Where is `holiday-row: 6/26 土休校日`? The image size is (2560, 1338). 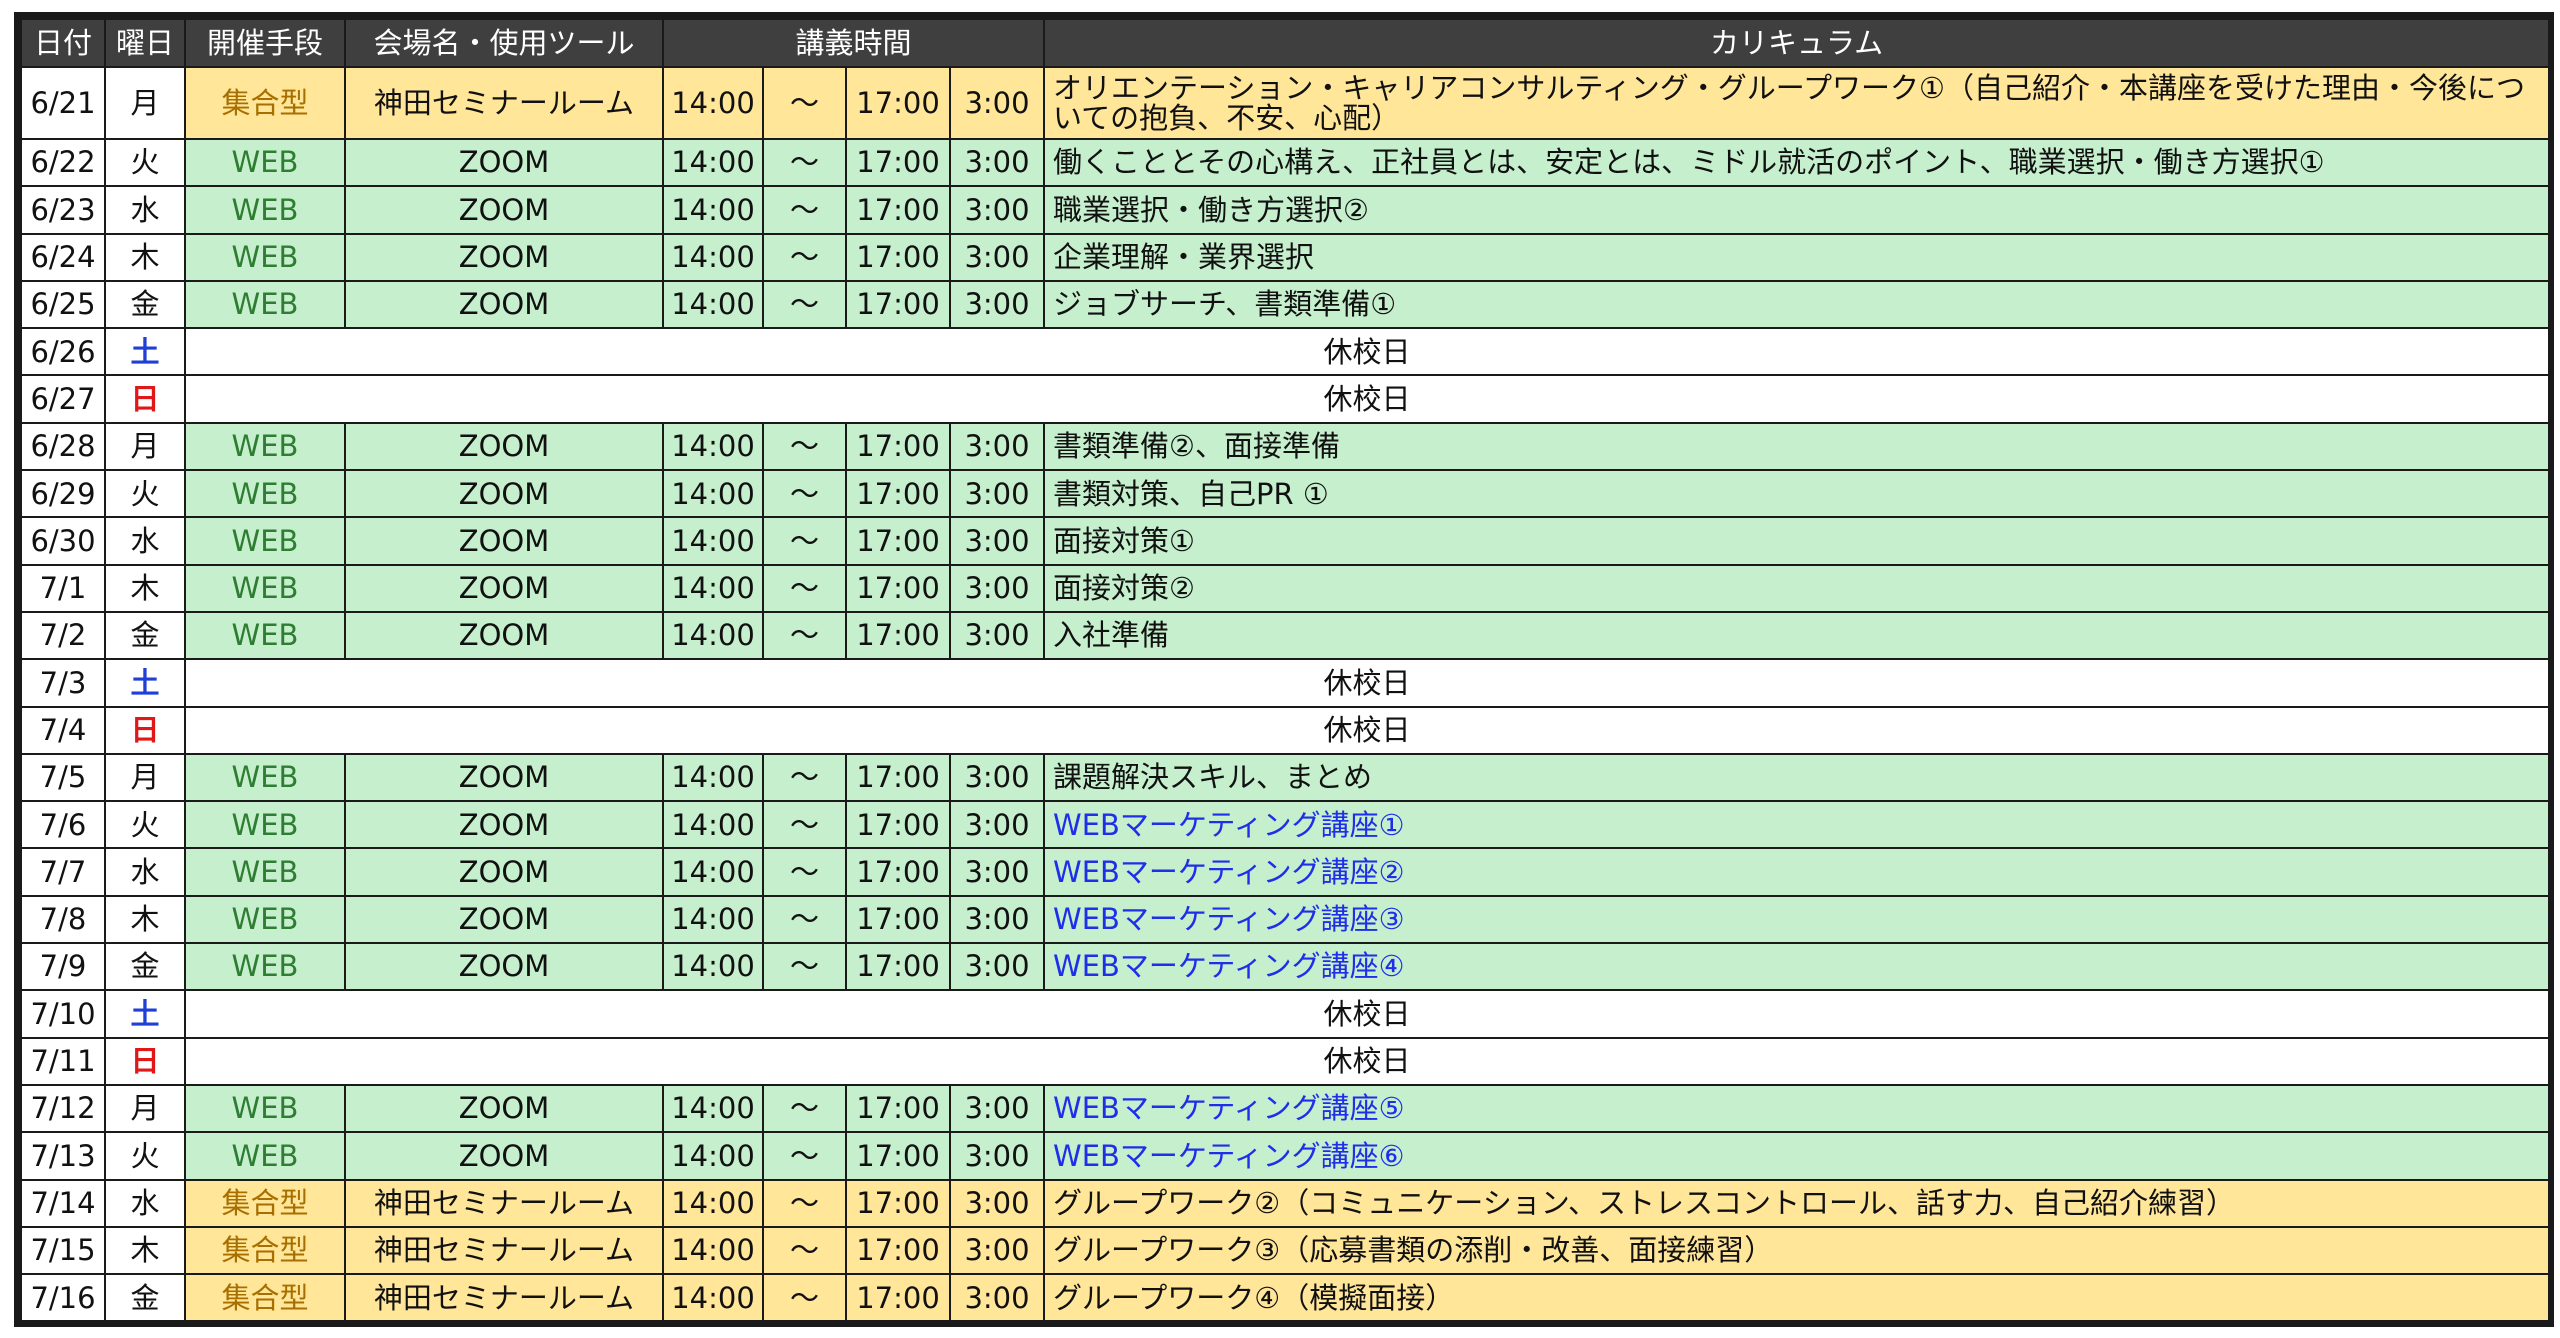 holiday-row: 6/26 土休校日 is located at coordinates (1285, 352).